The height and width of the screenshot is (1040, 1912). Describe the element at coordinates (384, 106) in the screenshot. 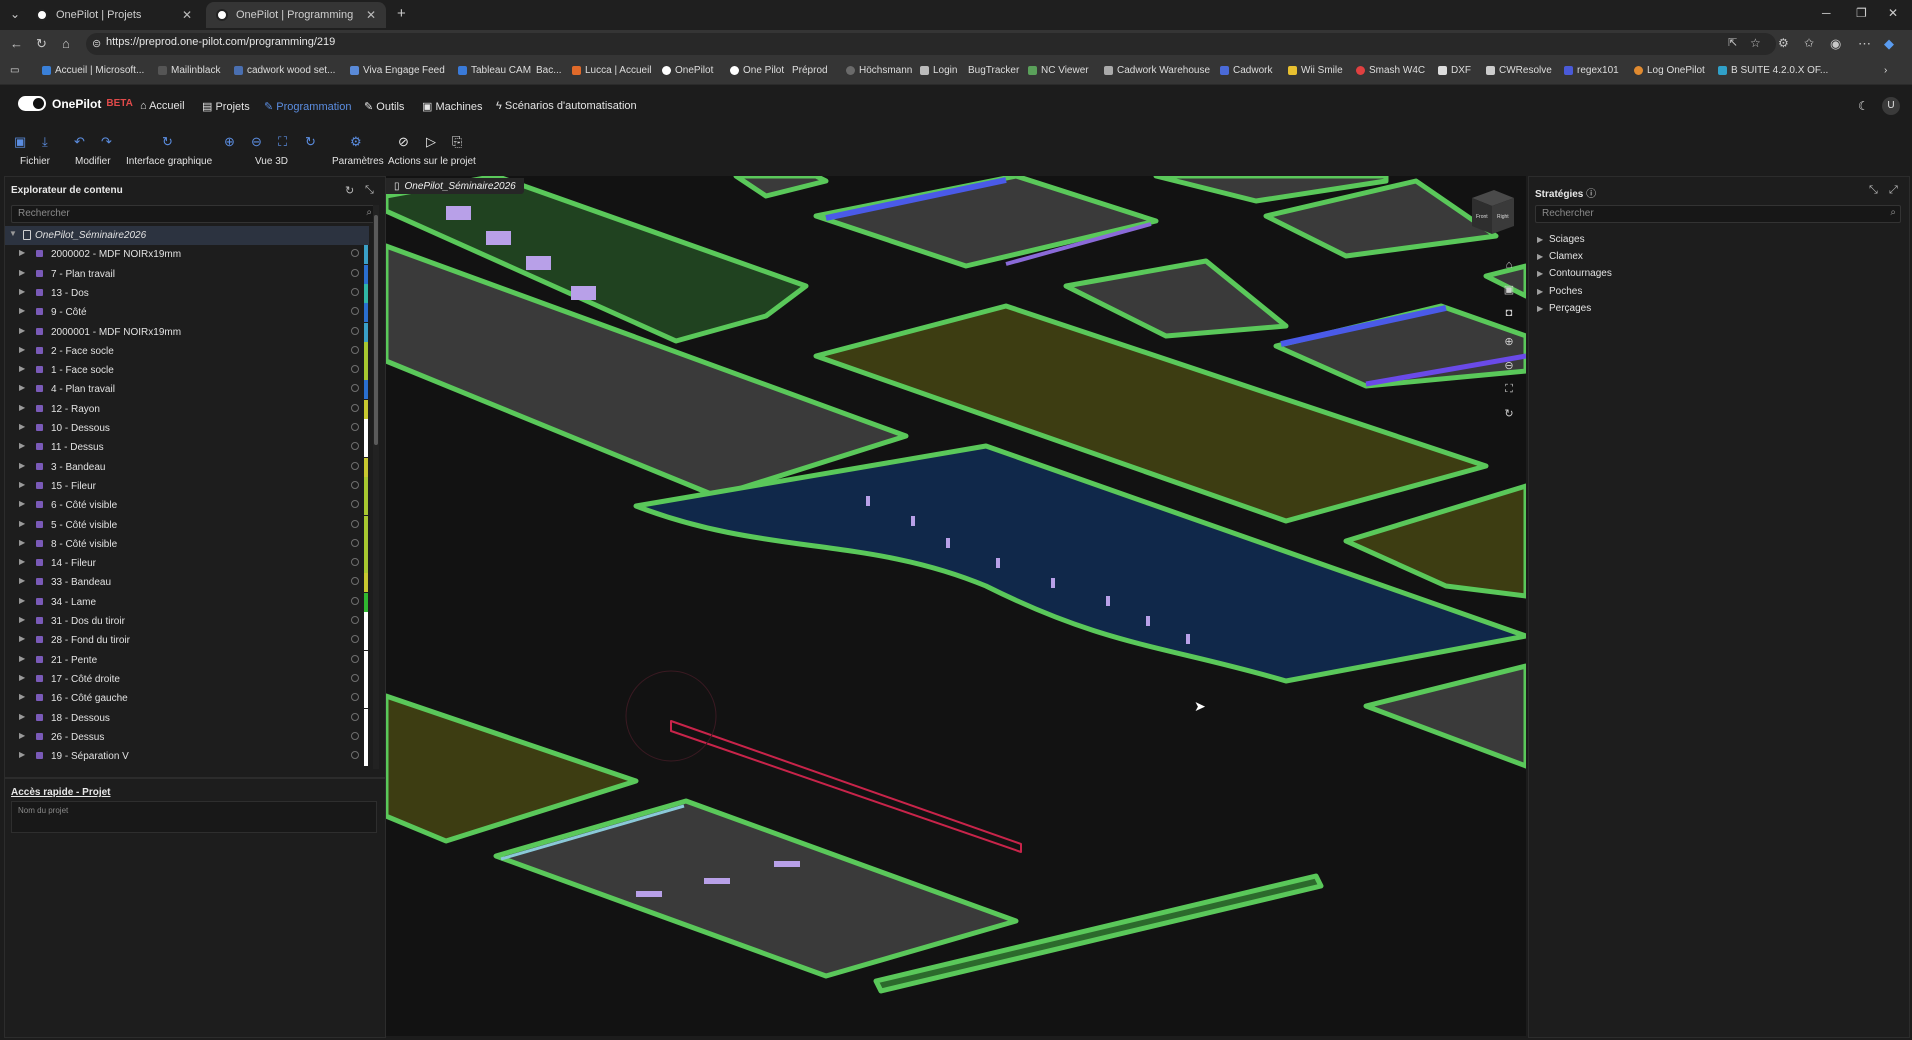

I see `nav-outils: ✎ Outils` at that location.